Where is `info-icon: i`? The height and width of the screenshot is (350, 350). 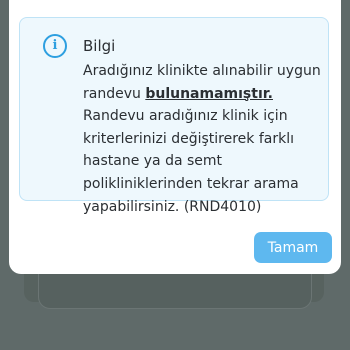 info-icon: i is located at coordinates (55, 46).